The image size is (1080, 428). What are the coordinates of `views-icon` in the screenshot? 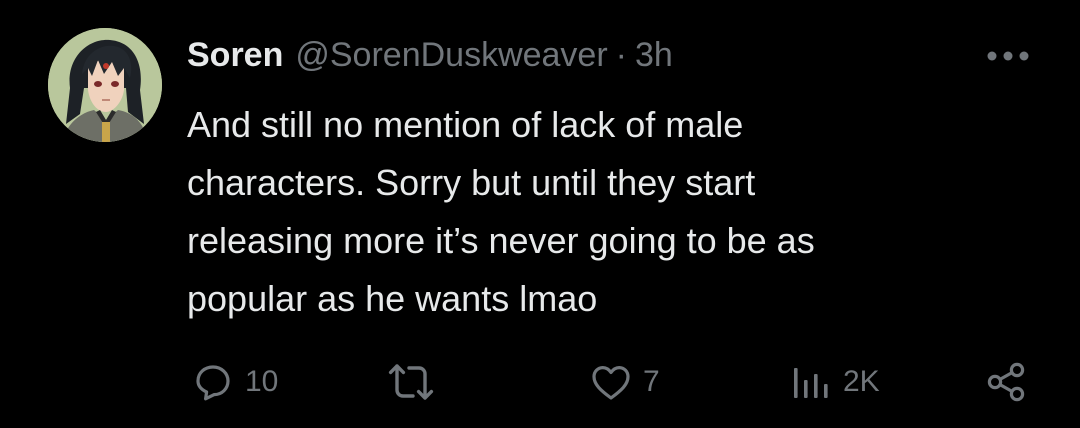 It's located at (811, 382).